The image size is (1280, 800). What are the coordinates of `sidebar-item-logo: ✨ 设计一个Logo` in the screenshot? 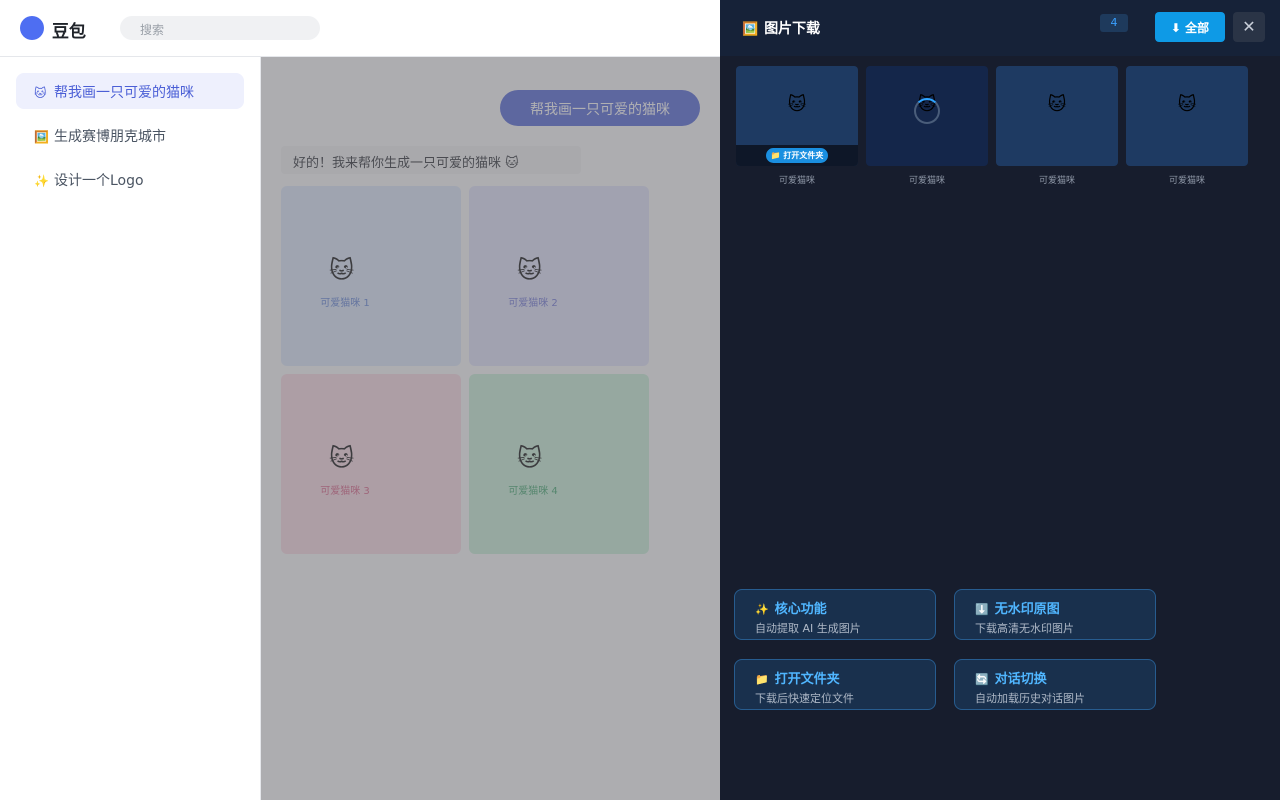 It's located at (130, 179).